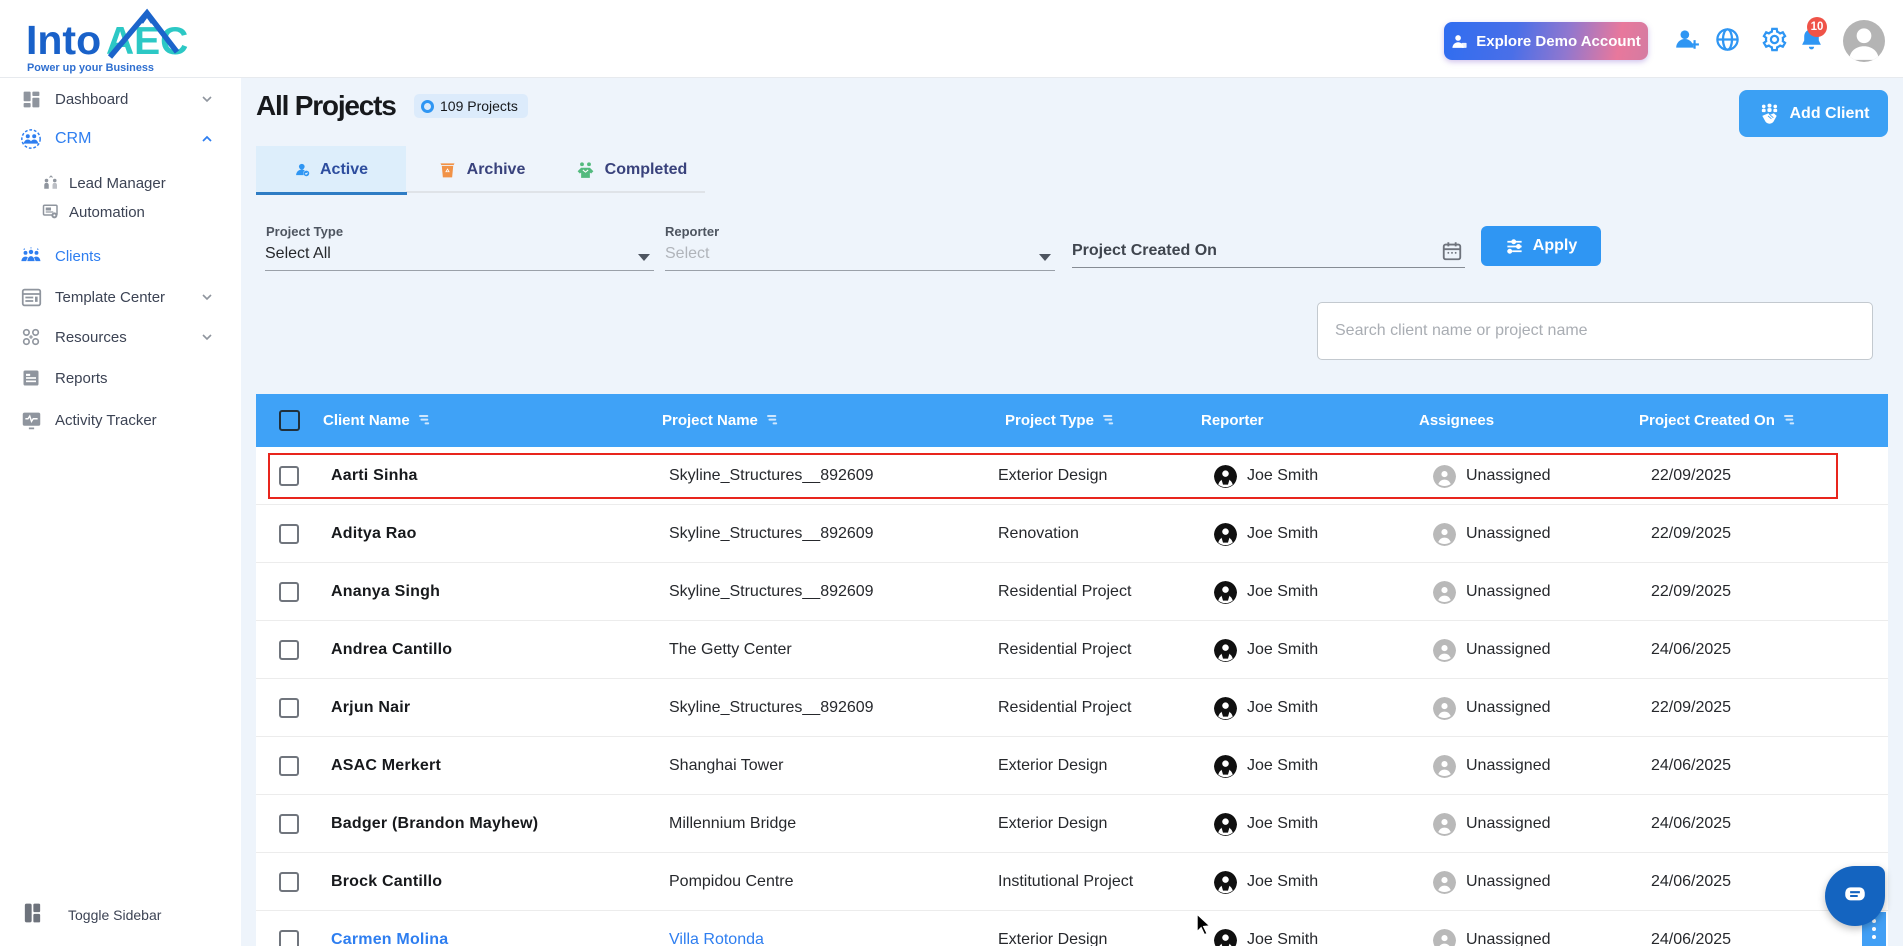  What do you see at coordinates (64, 40) in the screenshot?
I see `svg-text: Into` at bounding box center [64, 40].